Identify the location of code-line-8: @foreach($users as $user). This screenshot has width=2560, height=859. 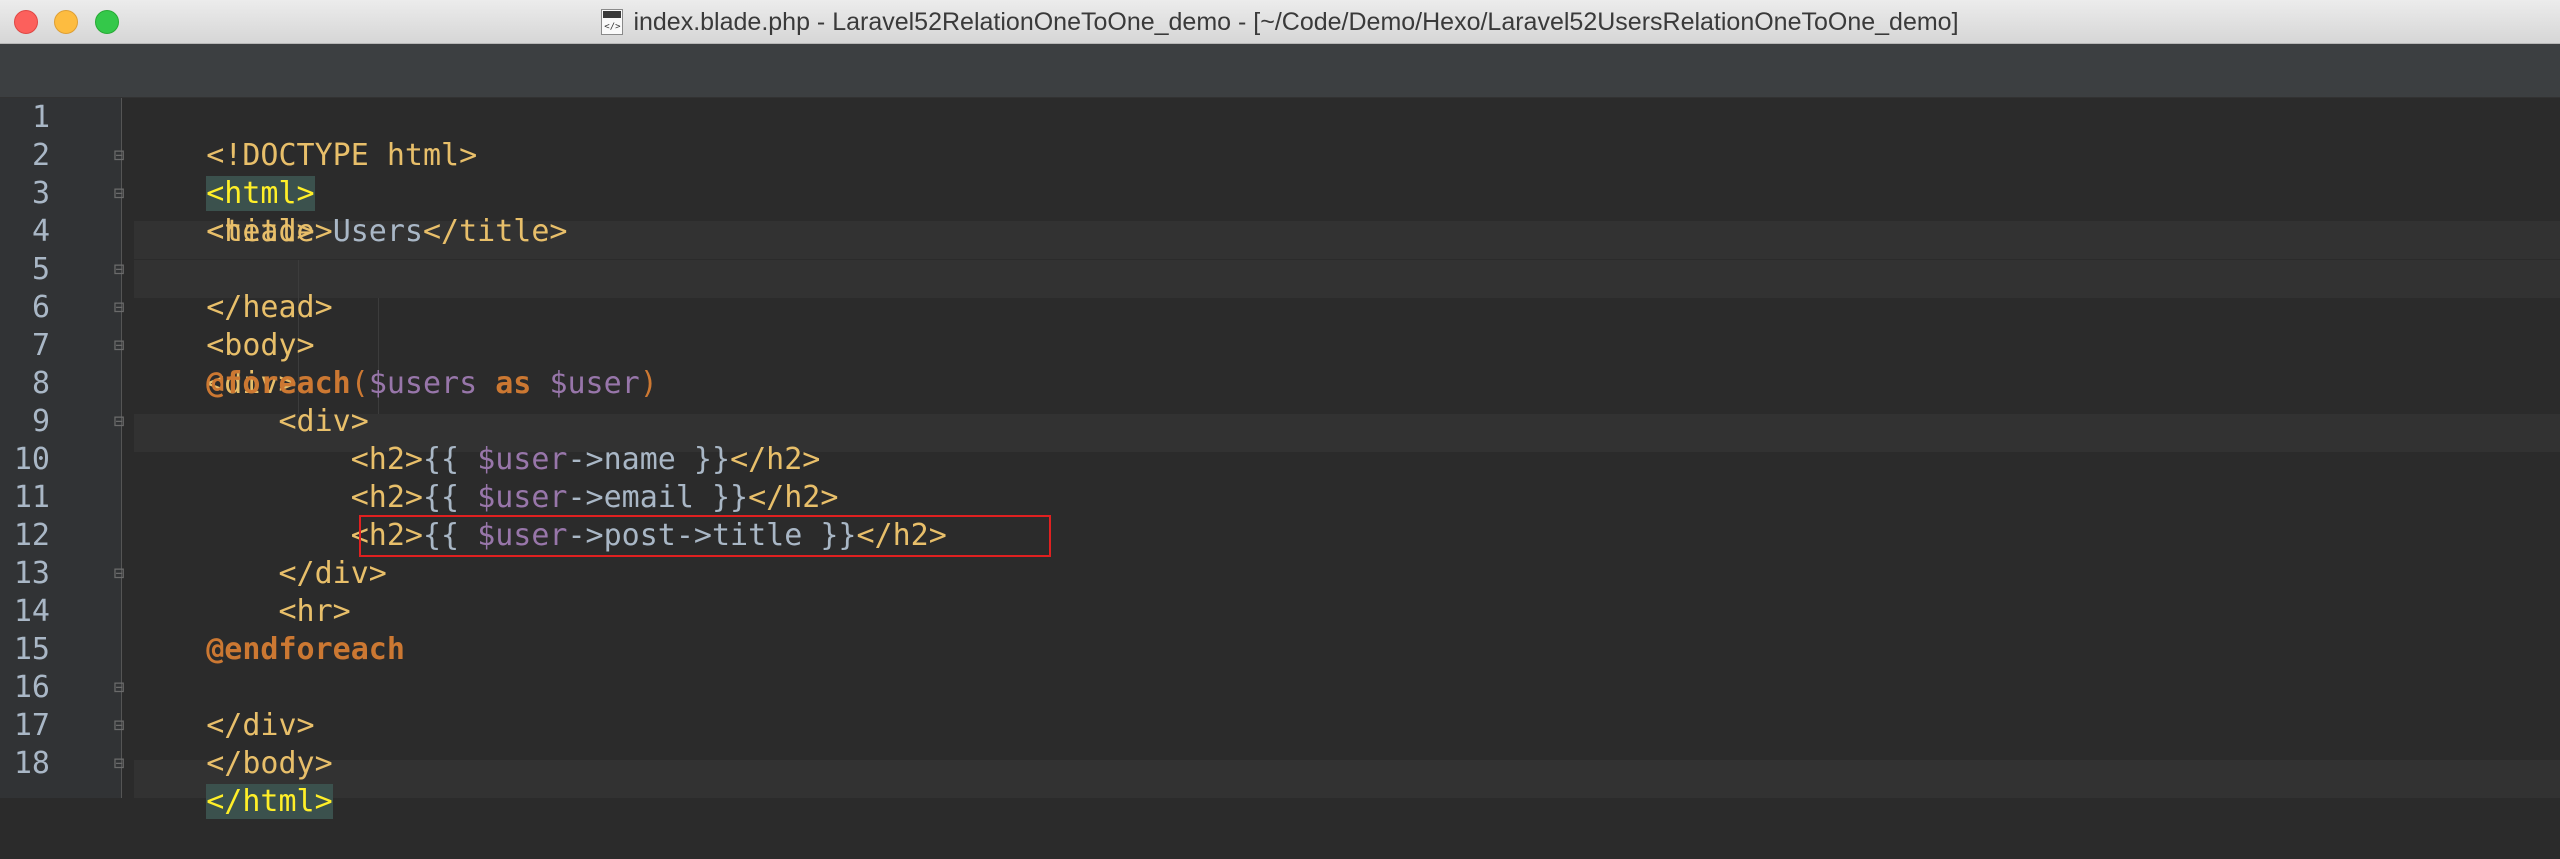
(396, 384).